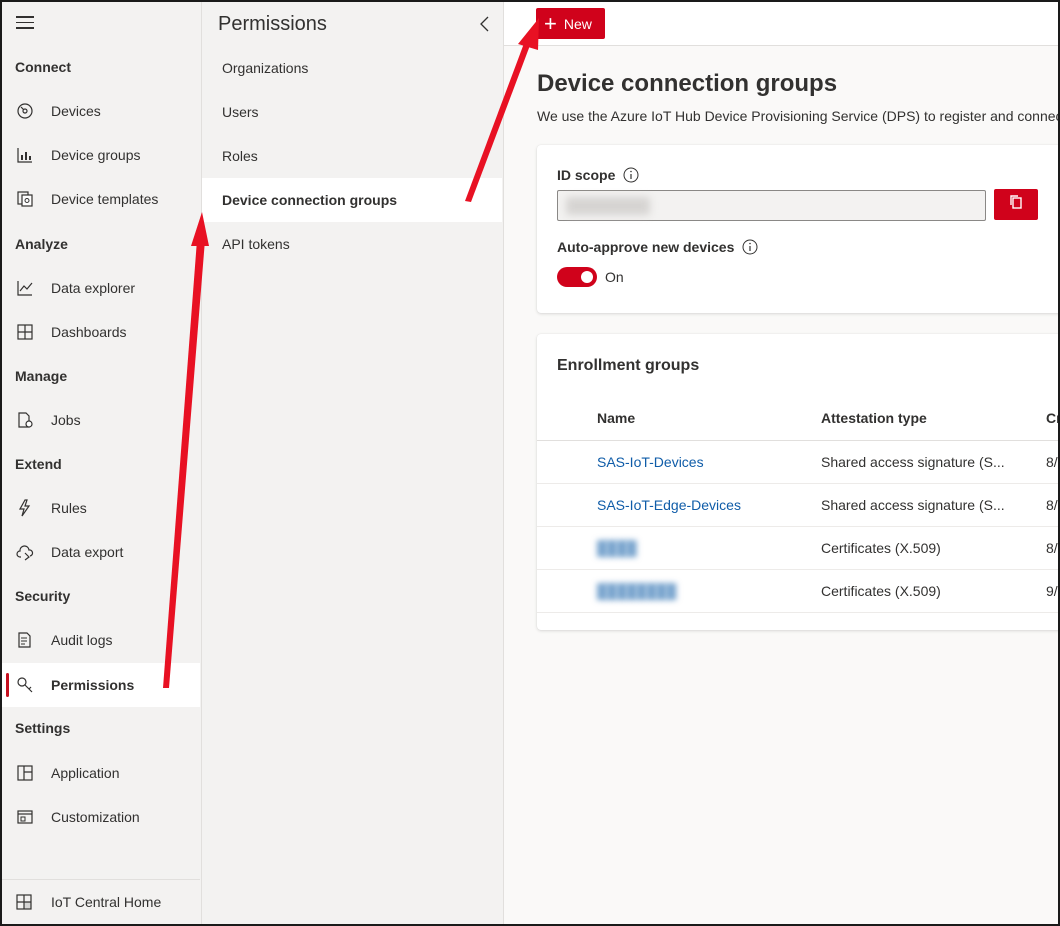  Describe the element at coordinates (628, 365) in the screenshot. I see `enrollment-groups-title: Enrollment groups` at that location.